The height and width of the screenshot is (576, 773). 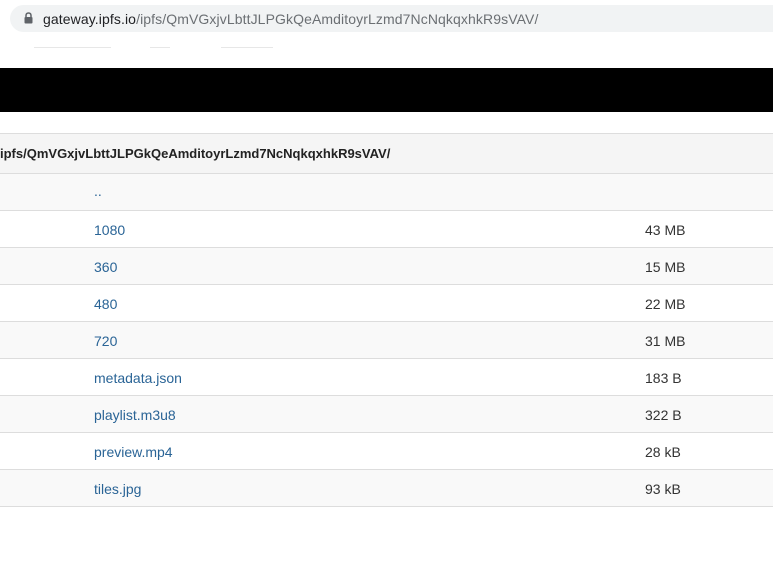 I want to click on file-name-link: metadata.json, so click(x=138, y=378).